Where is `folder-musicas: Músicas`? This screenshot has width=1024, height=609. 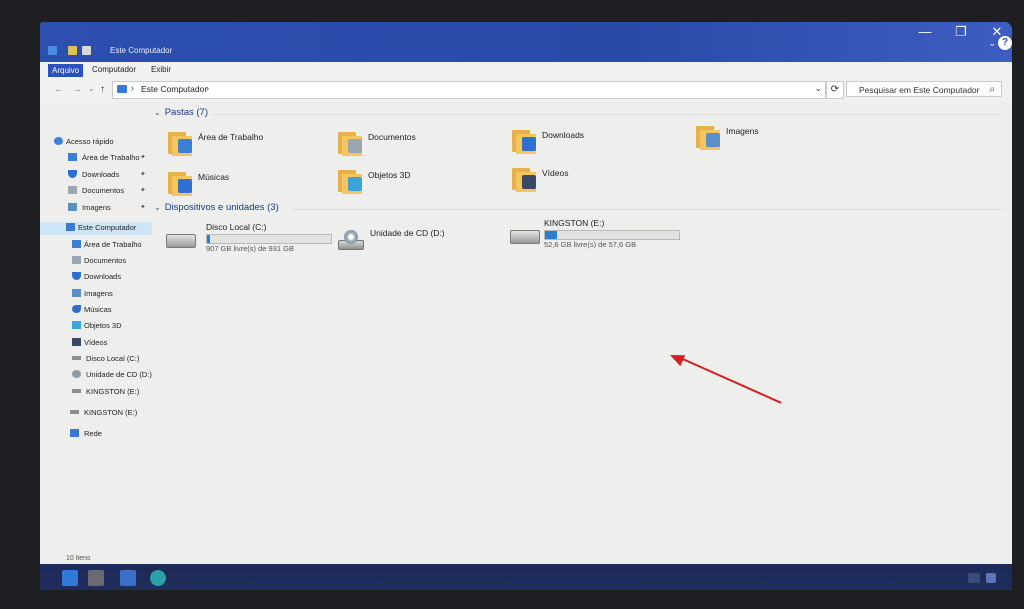 folder-musicas: Músicas is located at coordinates (248, 186).